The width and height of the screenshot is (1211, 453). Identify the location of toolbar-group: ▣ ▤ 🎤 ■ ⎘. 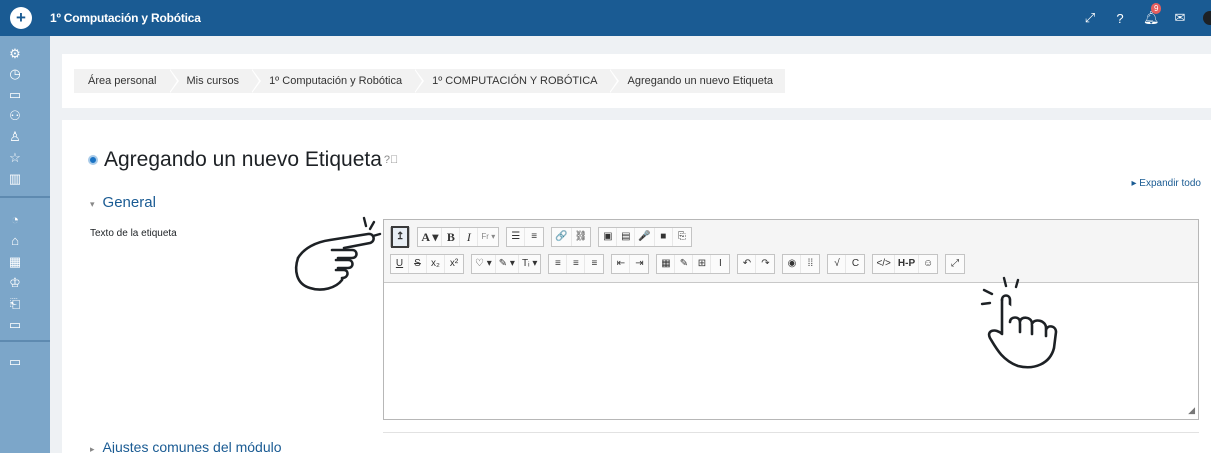
(645, 237).